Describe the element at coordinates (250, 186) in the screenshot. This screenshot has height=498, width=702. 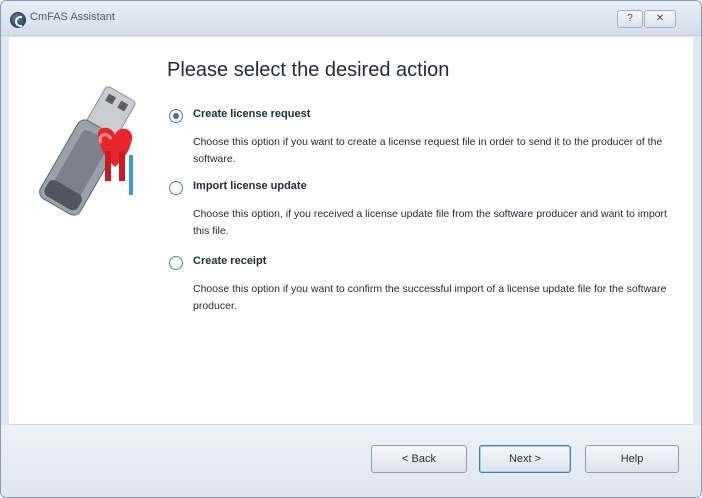
I see `option-label: Import license update` at that location.